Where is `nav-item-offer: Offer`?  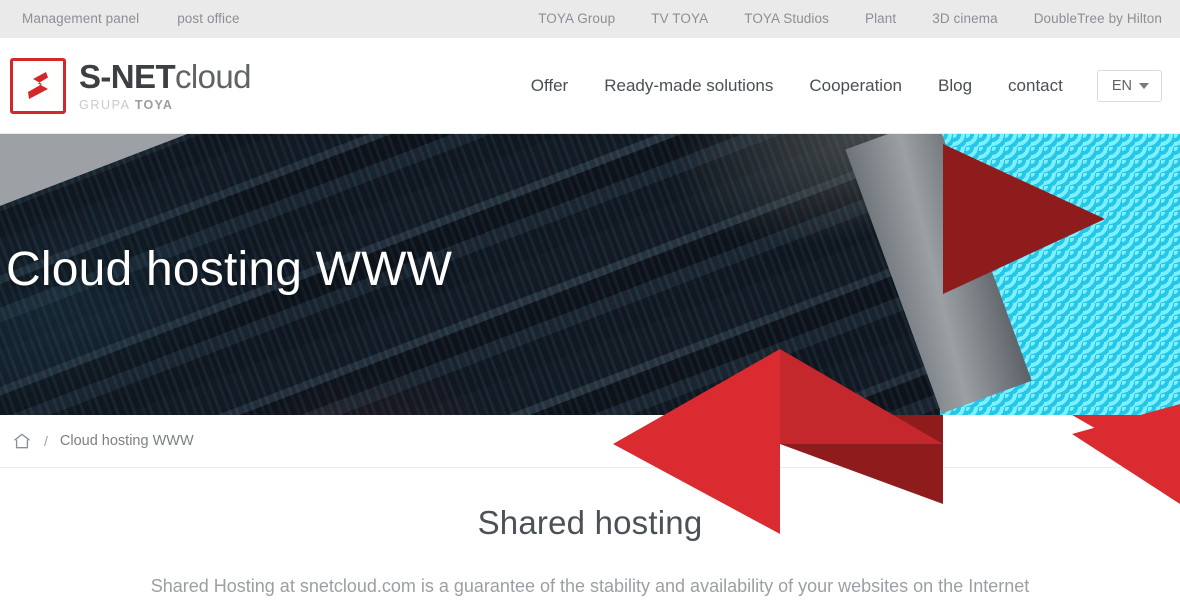
nav-item-offer: Offer is located at coordinates (549, 85).